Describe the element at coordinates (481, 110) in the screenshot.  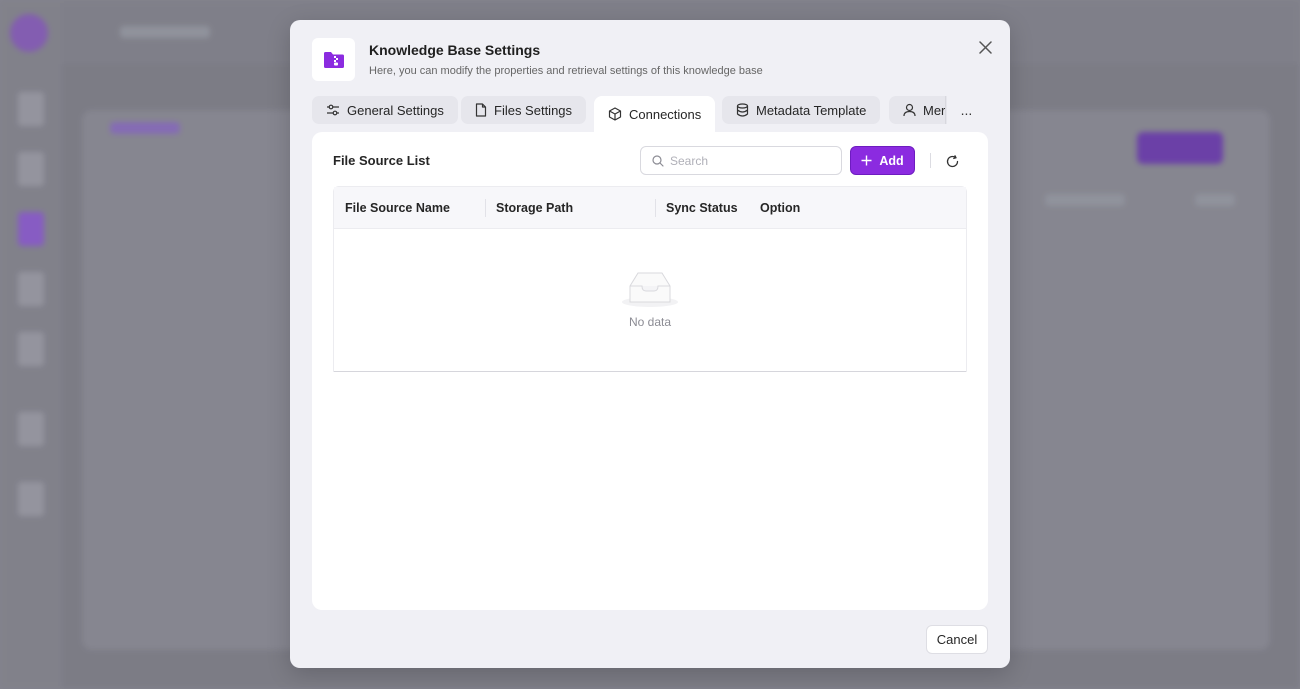
I see `file-icon` at that location.